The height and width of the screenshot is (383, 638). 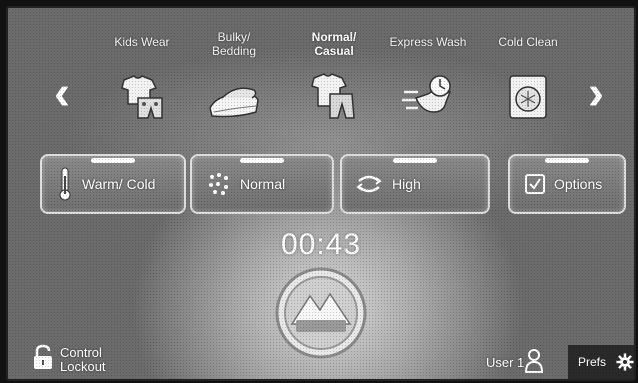 What do you see at coordinates (567, 160) in the screenshot?
I see `options-indicator-bar` at bounding box center [567, 160].